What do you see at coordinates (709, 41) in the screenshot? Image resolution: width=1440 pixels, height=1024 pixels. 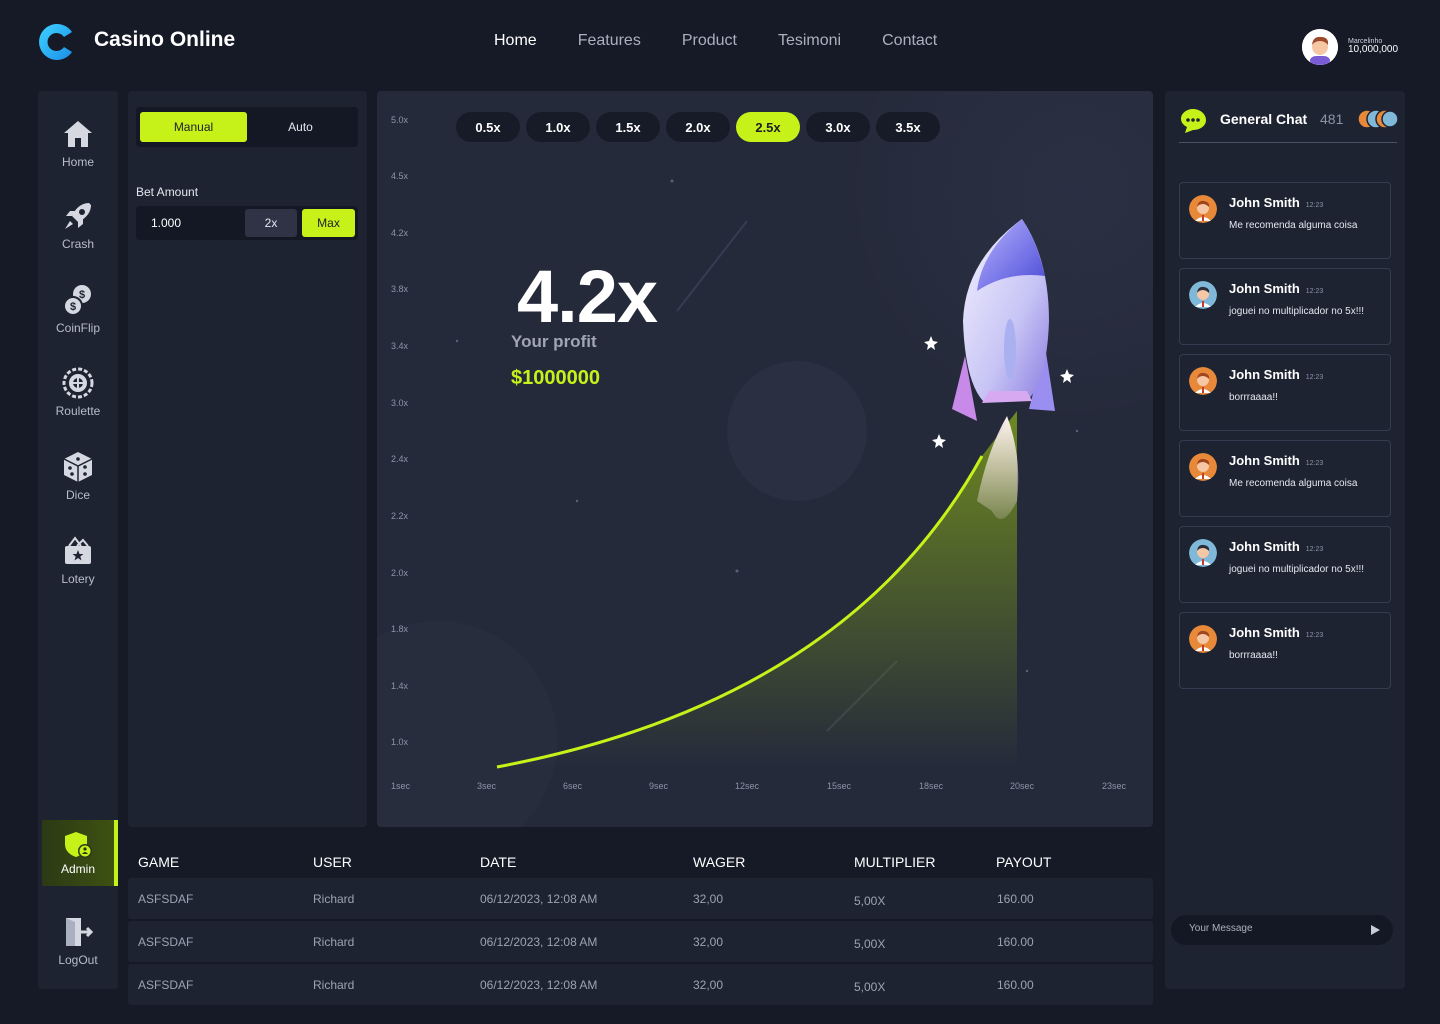 I see `nav-product: Product` at bounding box center [709, 41].